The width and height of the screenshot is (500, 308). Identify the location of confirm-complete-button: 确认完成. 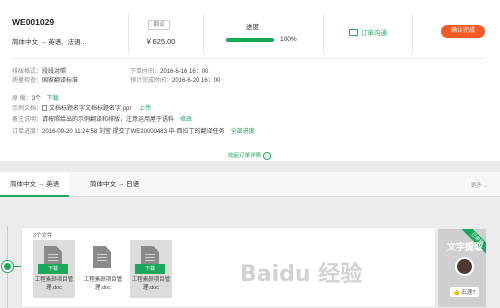
(463, 31).